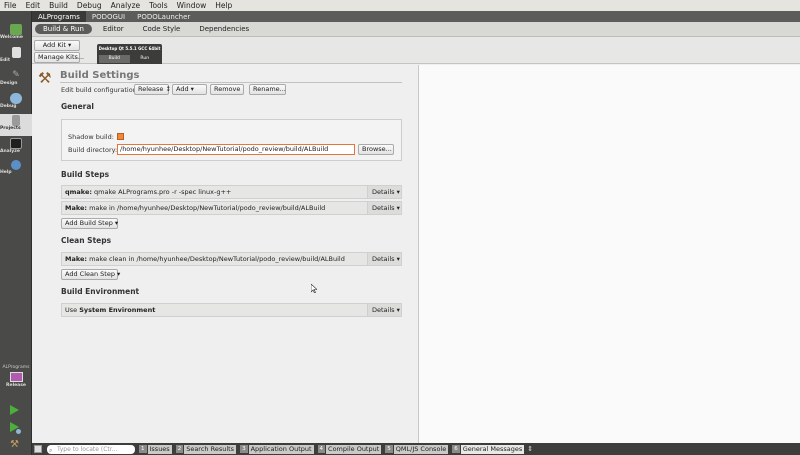 The image size is (800, 455). Describe the element at coordinates (129, 54) in the screenshot. I see `kit-card: Desktop Qt 5.5.1 GCC 64bit Build Run` at that location.